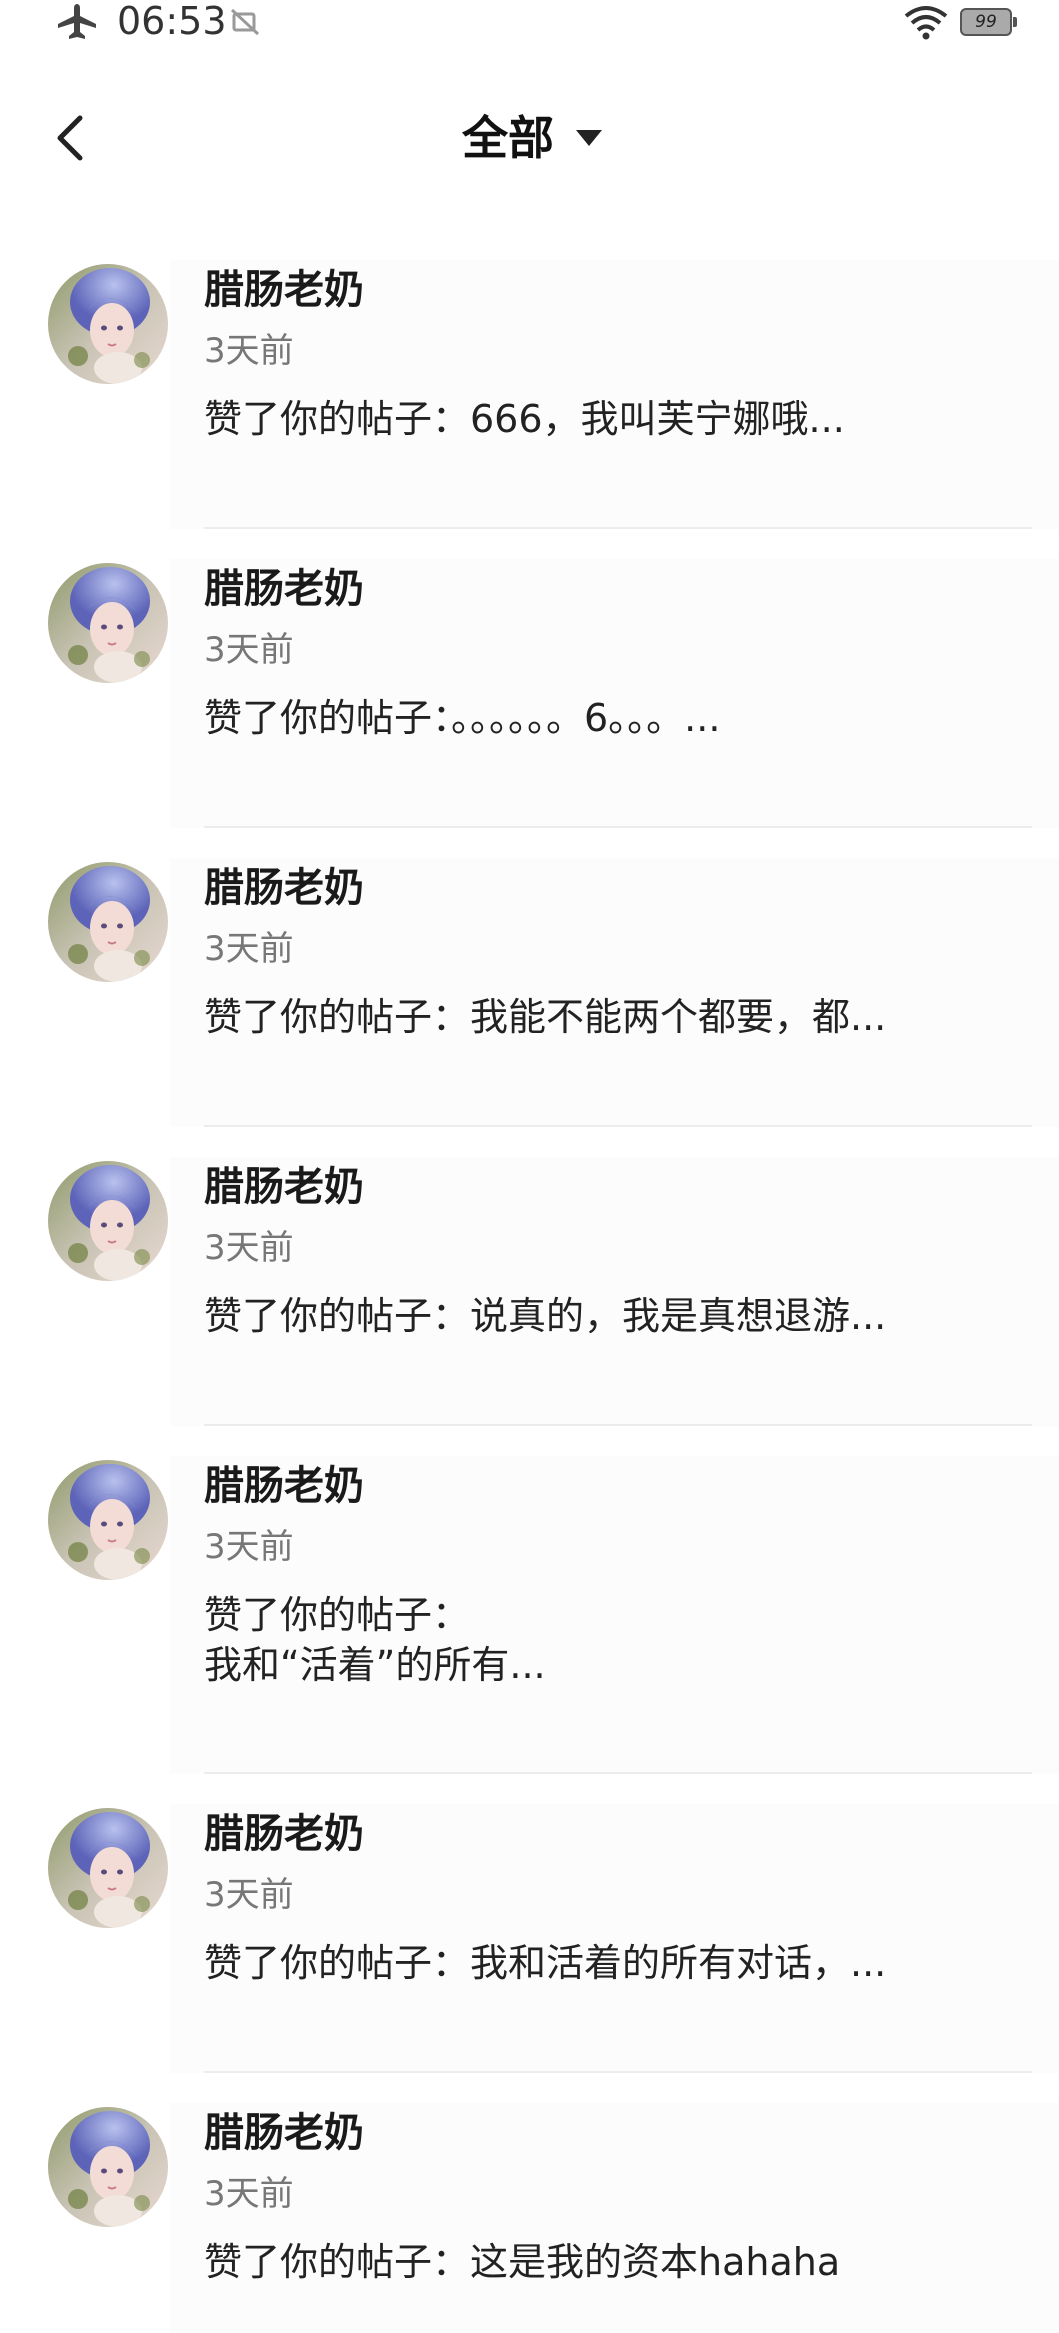  Describe the element at coordinates (619, 2195) in the screenshot. I see `item-body: 腊肠老奶 3天前赞了你的帖子：这是我的资本hahaha` at that location.